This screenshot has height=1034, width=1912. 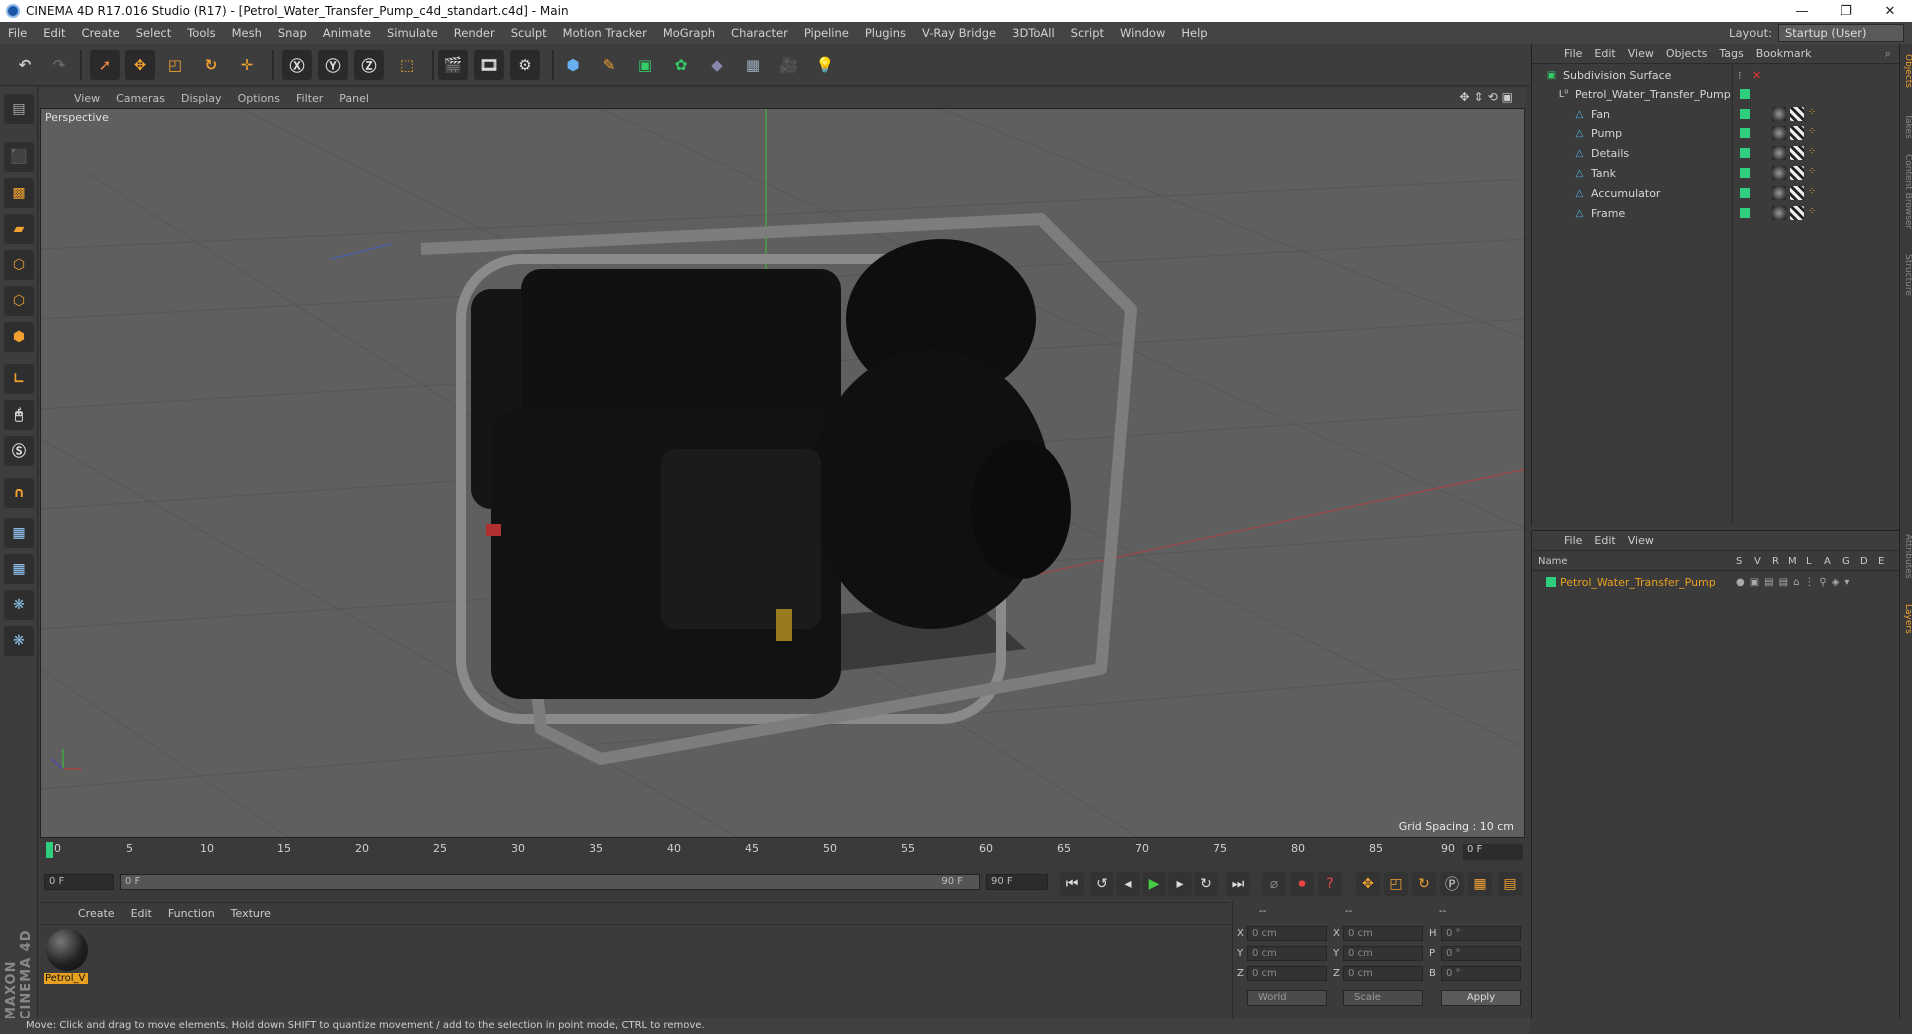 I want to click on disabled-x-icon: ✕, so click(x=1756, y=75).